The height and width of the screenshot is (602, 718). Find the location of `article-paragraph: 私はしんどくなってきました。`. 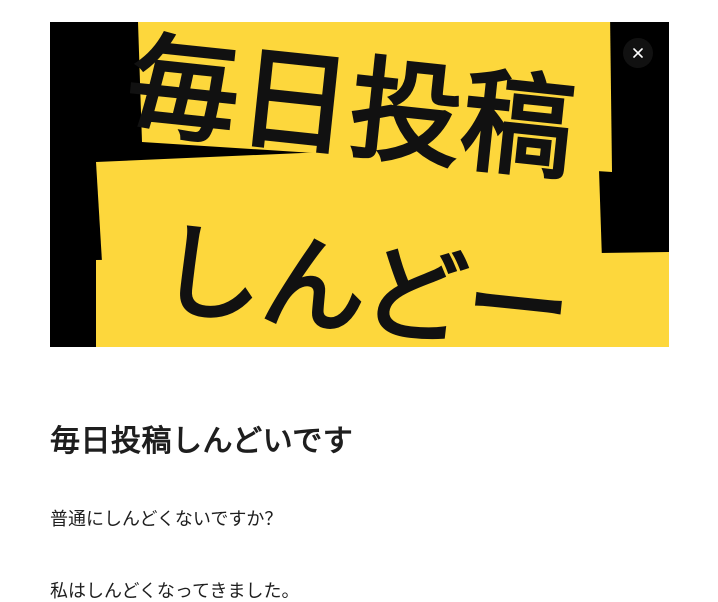

article-paragraph: 私はしんどくなってきました。 is located at coordinates (175, 591).